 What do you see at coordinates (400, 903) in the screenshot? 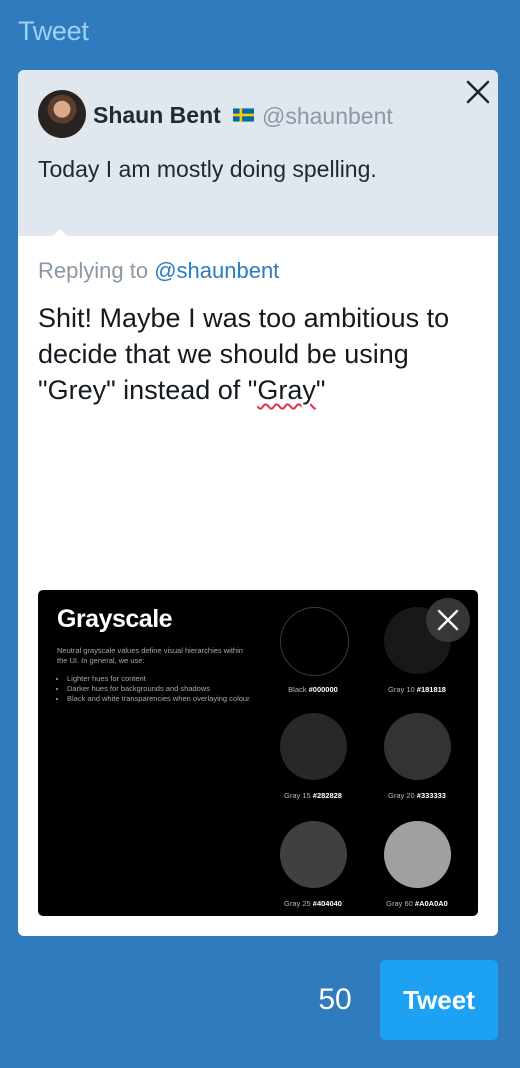
I see `swatch-name: Gray 60` at bounding box center [400, 903].